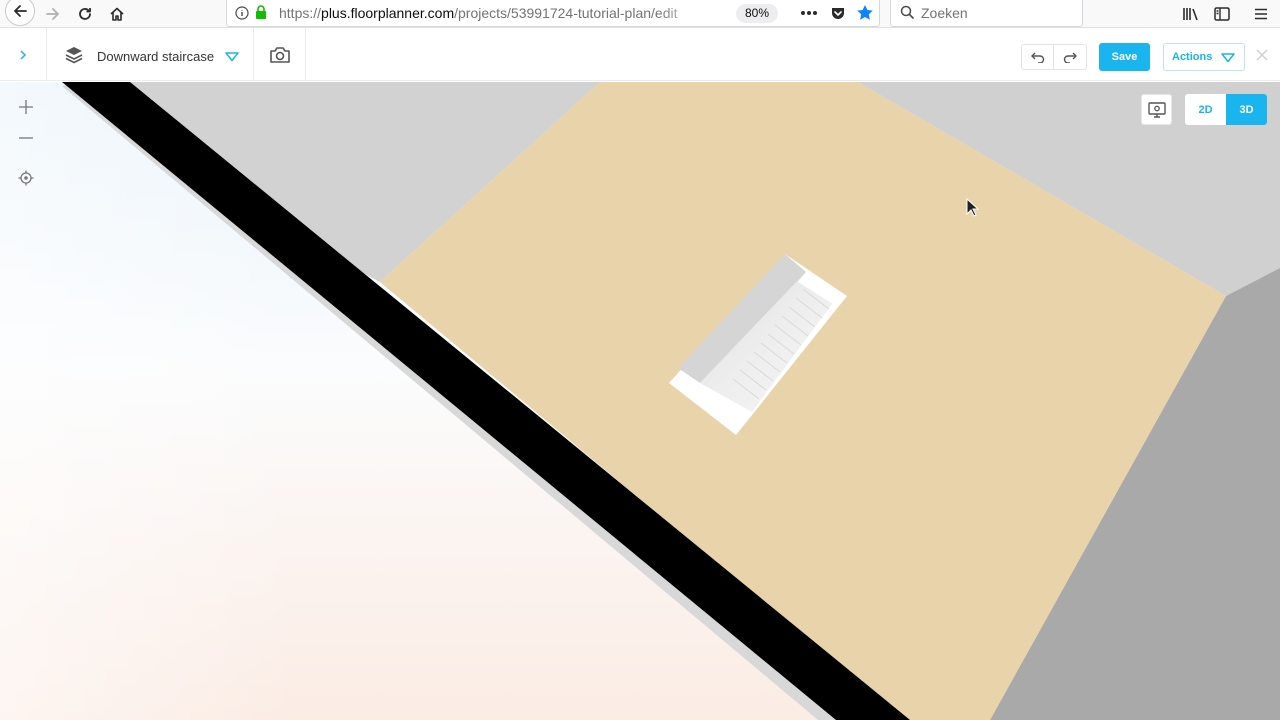  Describe the element at coordinates (865, 13) in the screenshot. I see `bookmark-star-icon` at that location.